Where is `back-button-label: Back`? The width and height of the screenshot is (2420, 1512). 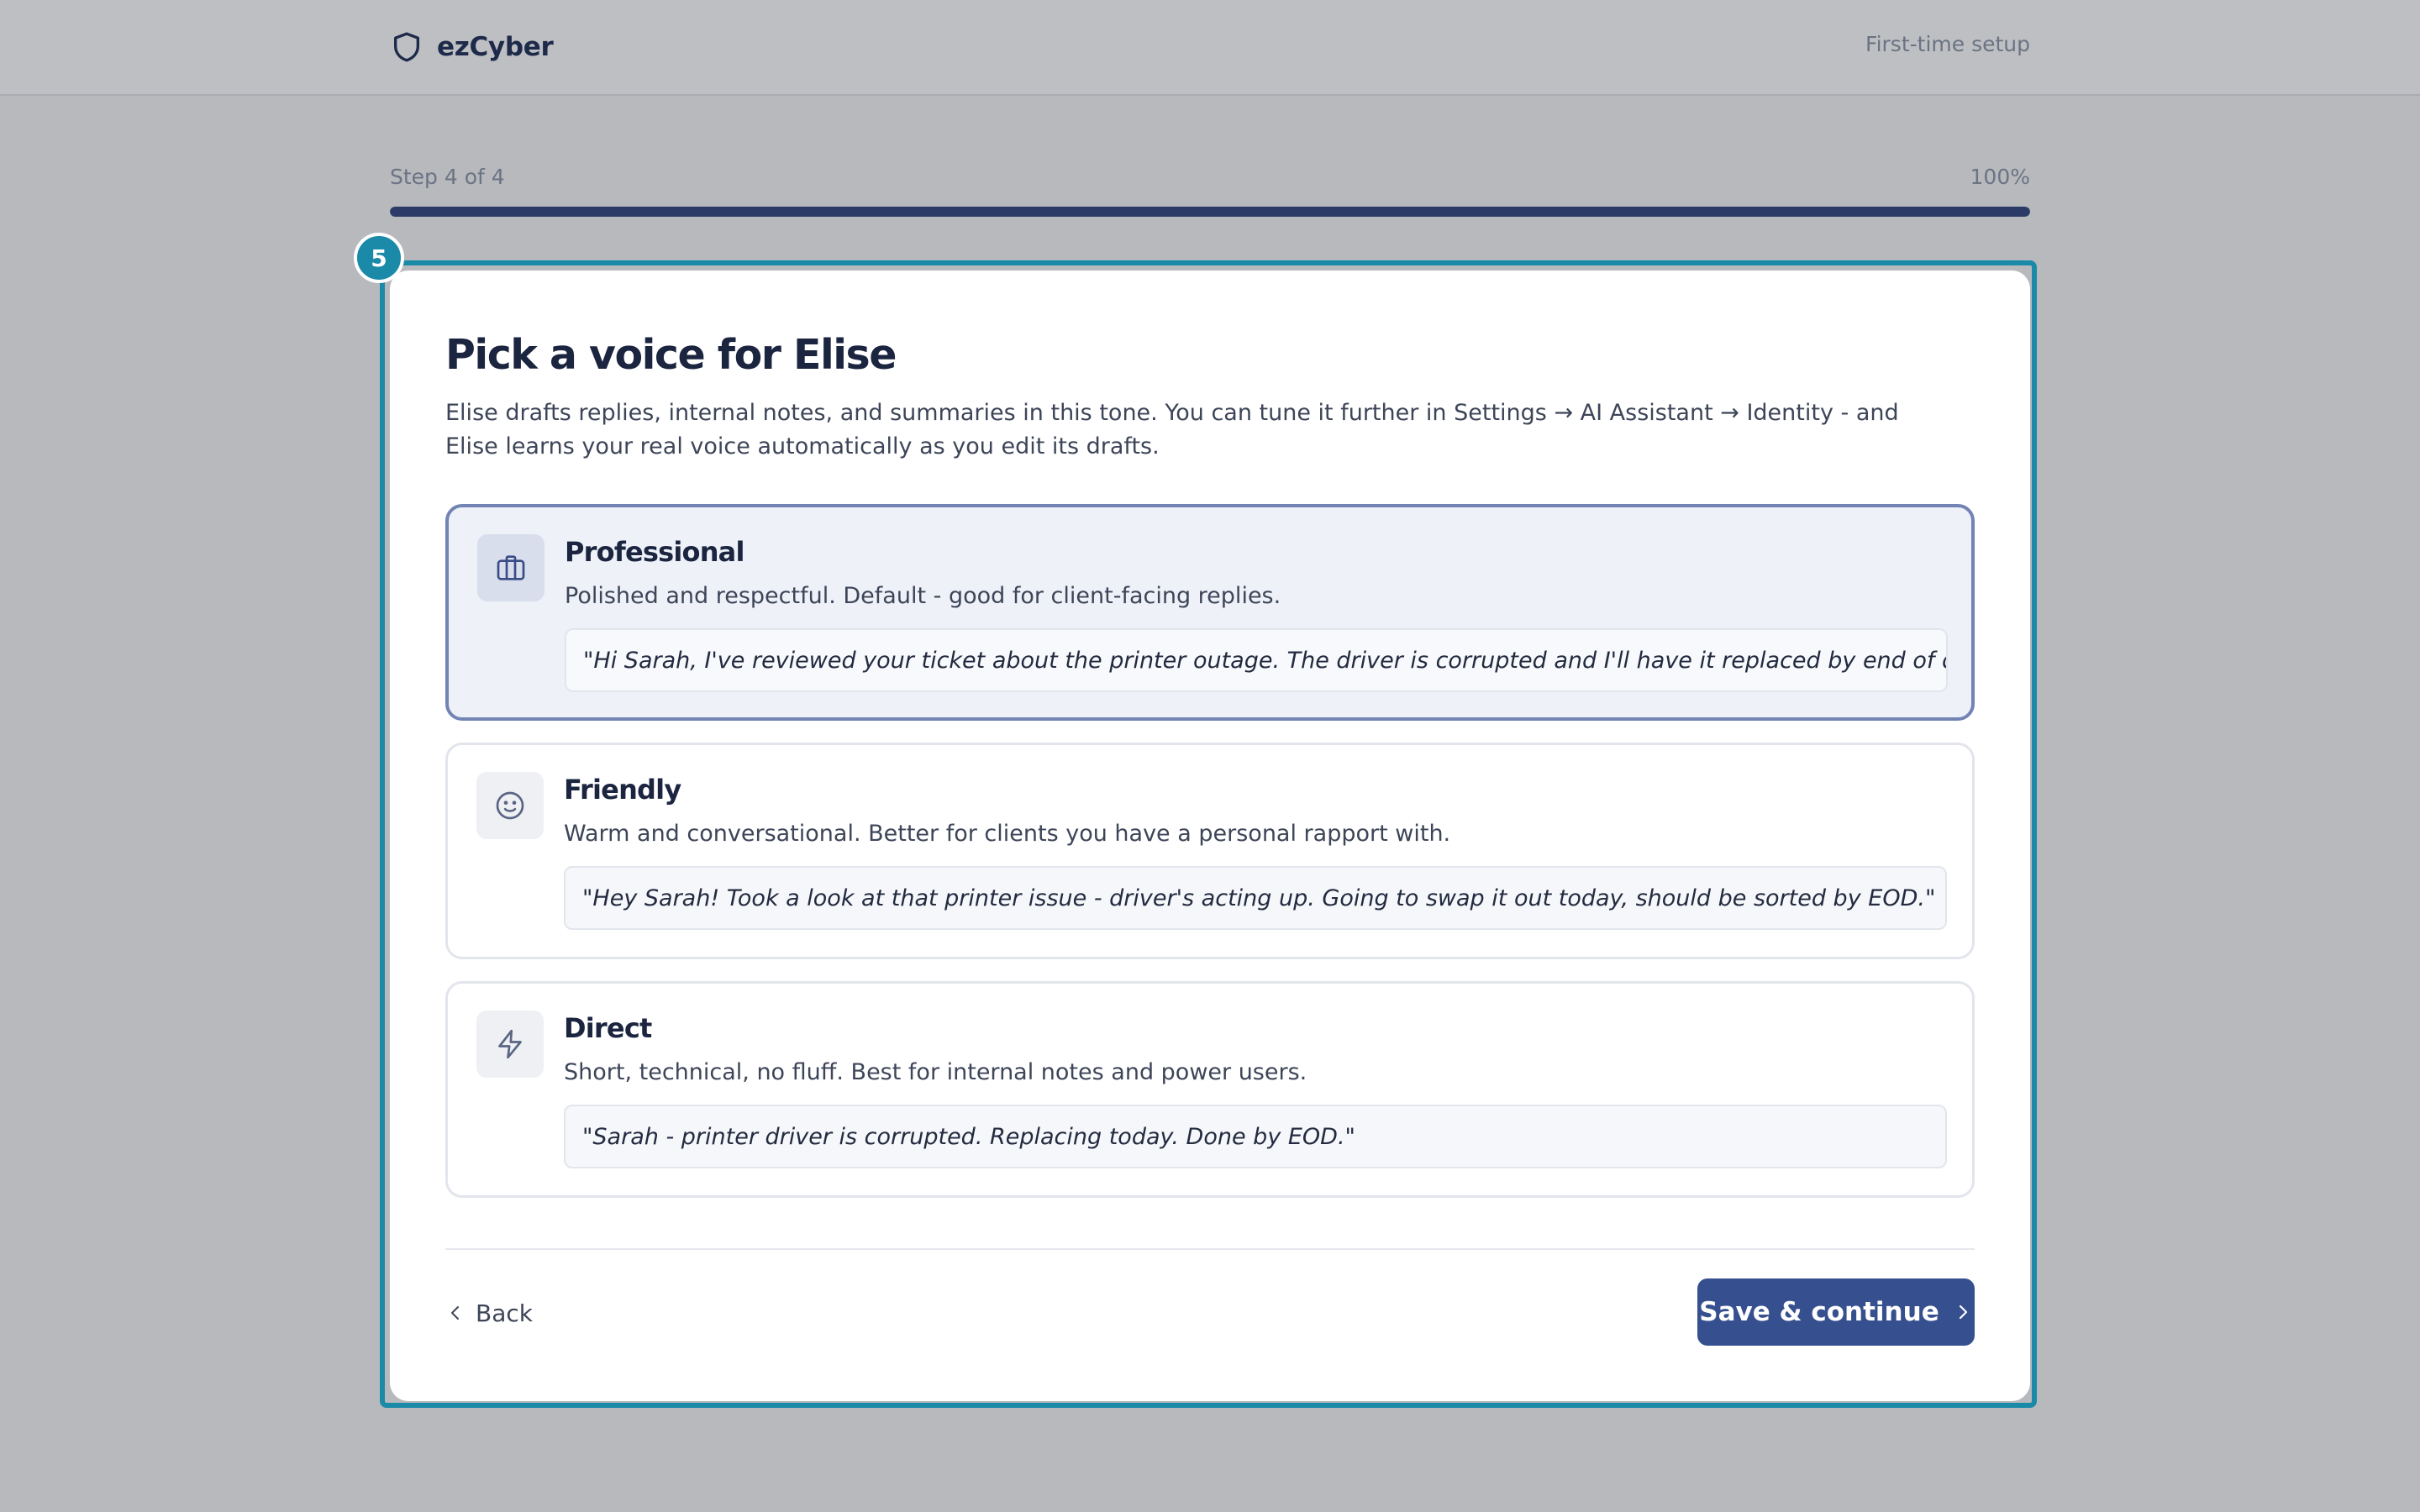 back-button-label: Back is located at coordinates (505, 1313).